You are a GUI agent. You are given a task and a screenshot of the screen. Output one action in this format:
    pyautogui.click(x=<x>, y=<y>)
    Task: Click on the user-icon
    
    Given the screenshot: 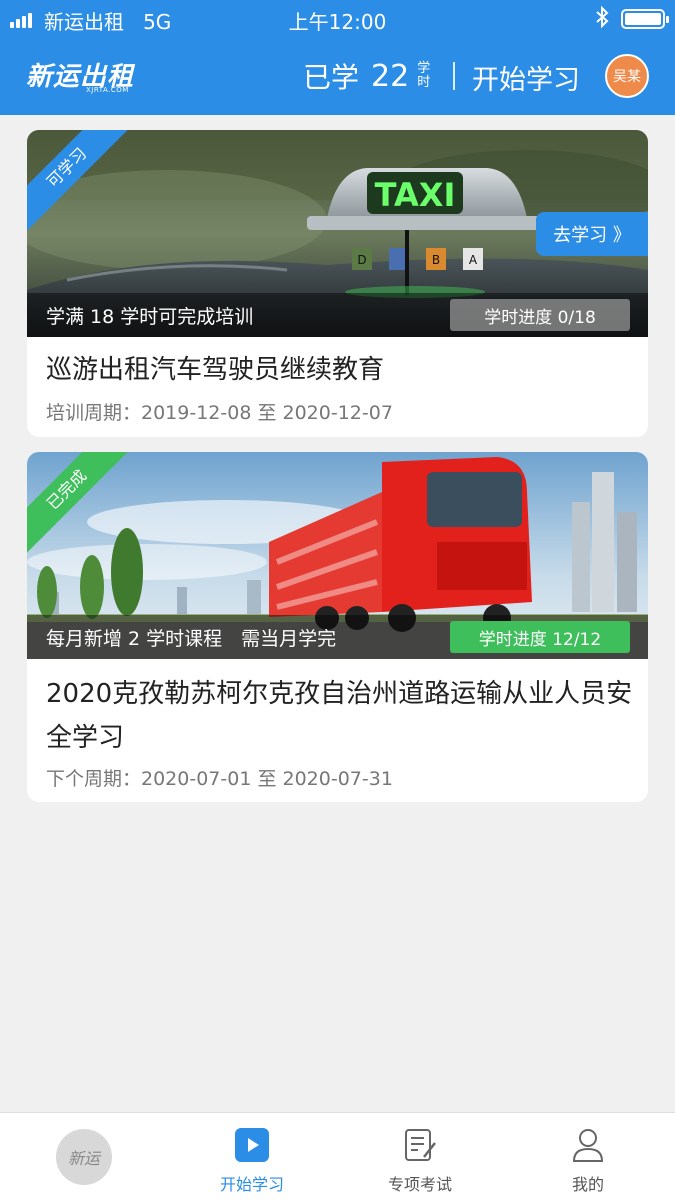 What is the action you would take?
    pyautogui.click(x=588, y=1145)
    